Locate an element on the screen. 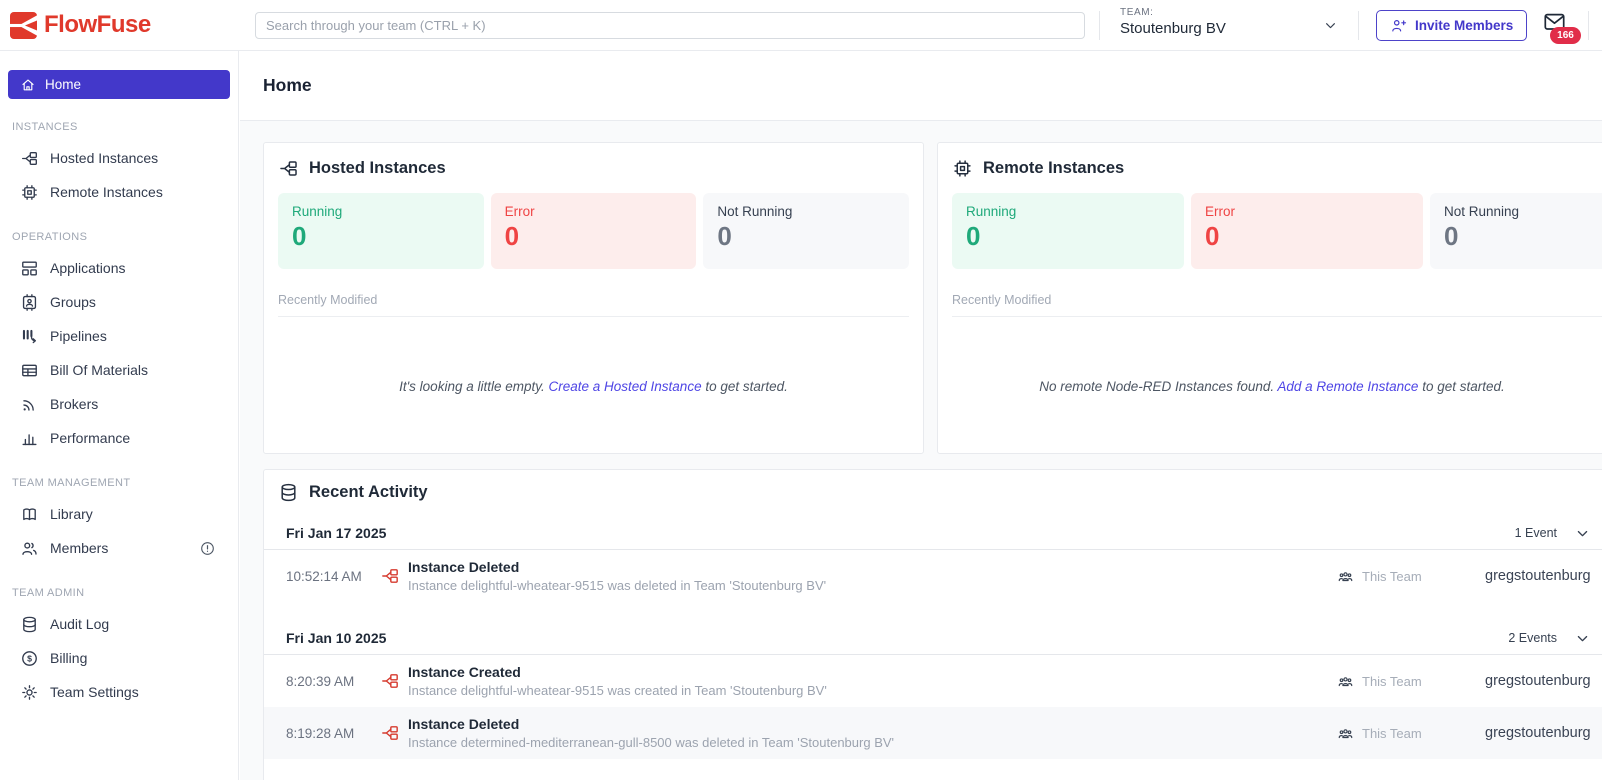  team-label: TEAM: is located at coordinates (1137, 12).